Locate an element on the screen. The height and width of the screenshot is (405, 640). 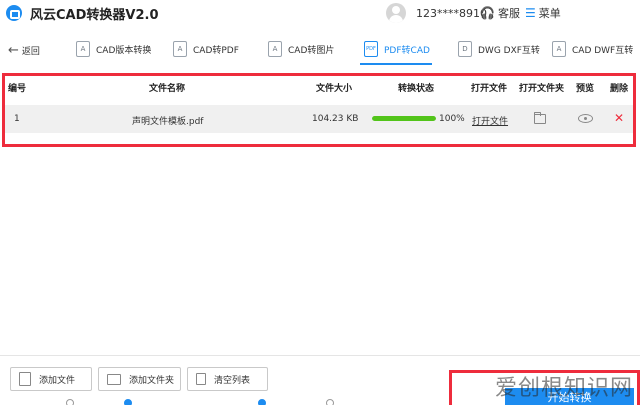
tab-cad-to-image: A CAD转图片 is located at coordinates (301, 49).